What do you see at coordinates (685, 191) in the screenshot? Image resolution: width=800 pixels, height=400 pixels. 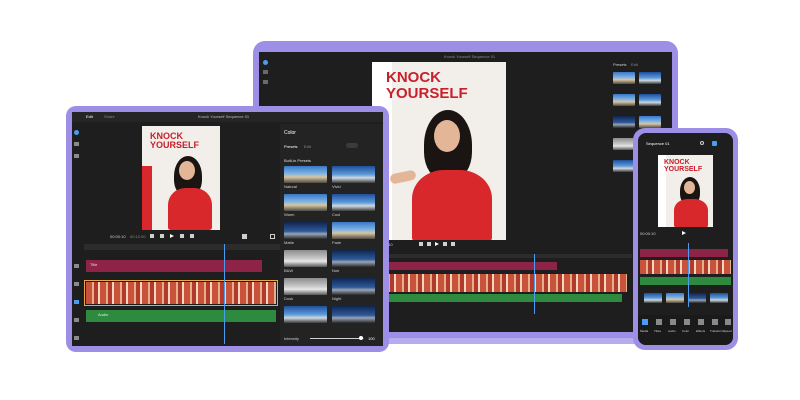 I see `phone-video-preview: KNOCK YOURSELF` at bounding box center [685, 191].